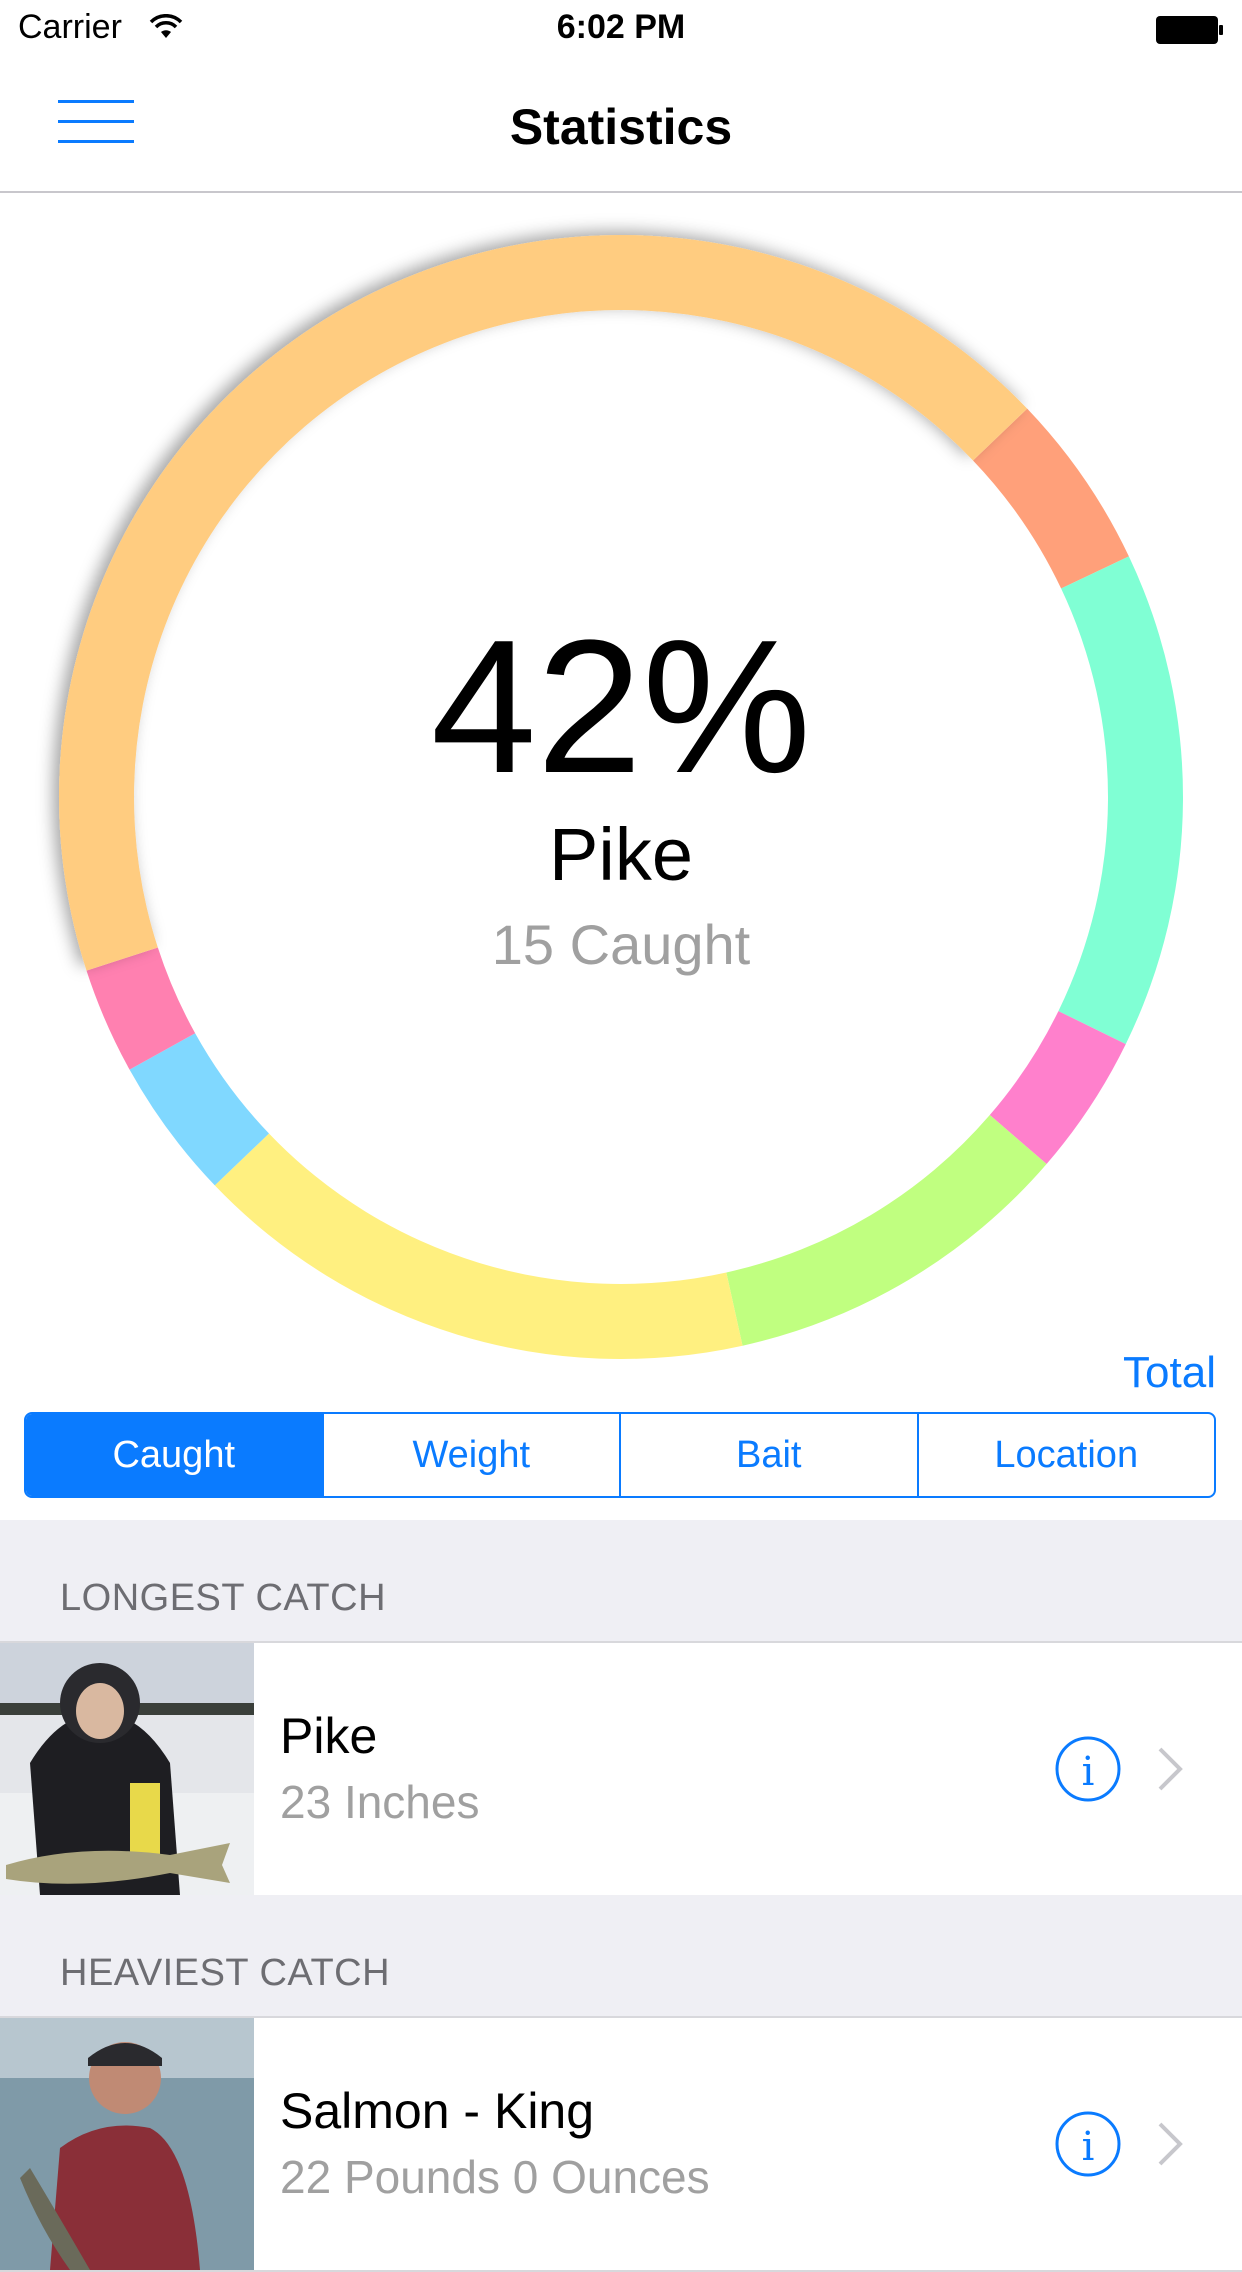  Describe the element at coordinates (621, 707) in the screenshot. I see `selected-percent: 42%` at that location.